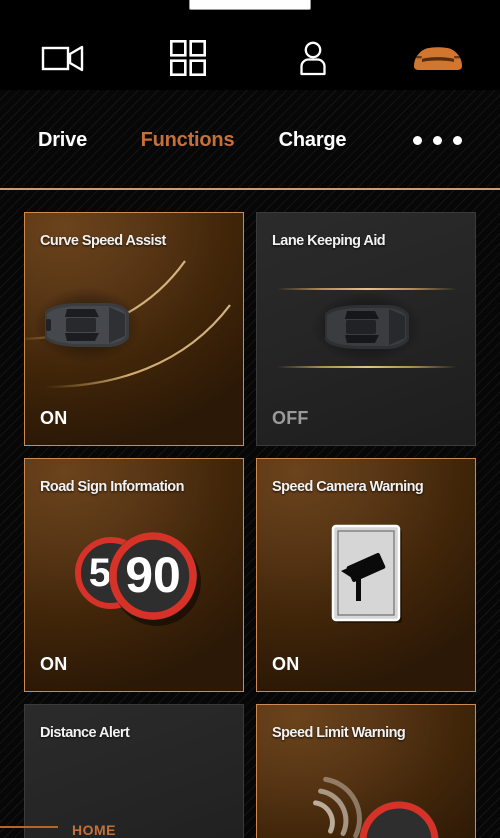  Describe the element at coordinates (62, 140) in the screenshot. I see `tab-drive: Drive` at that location.